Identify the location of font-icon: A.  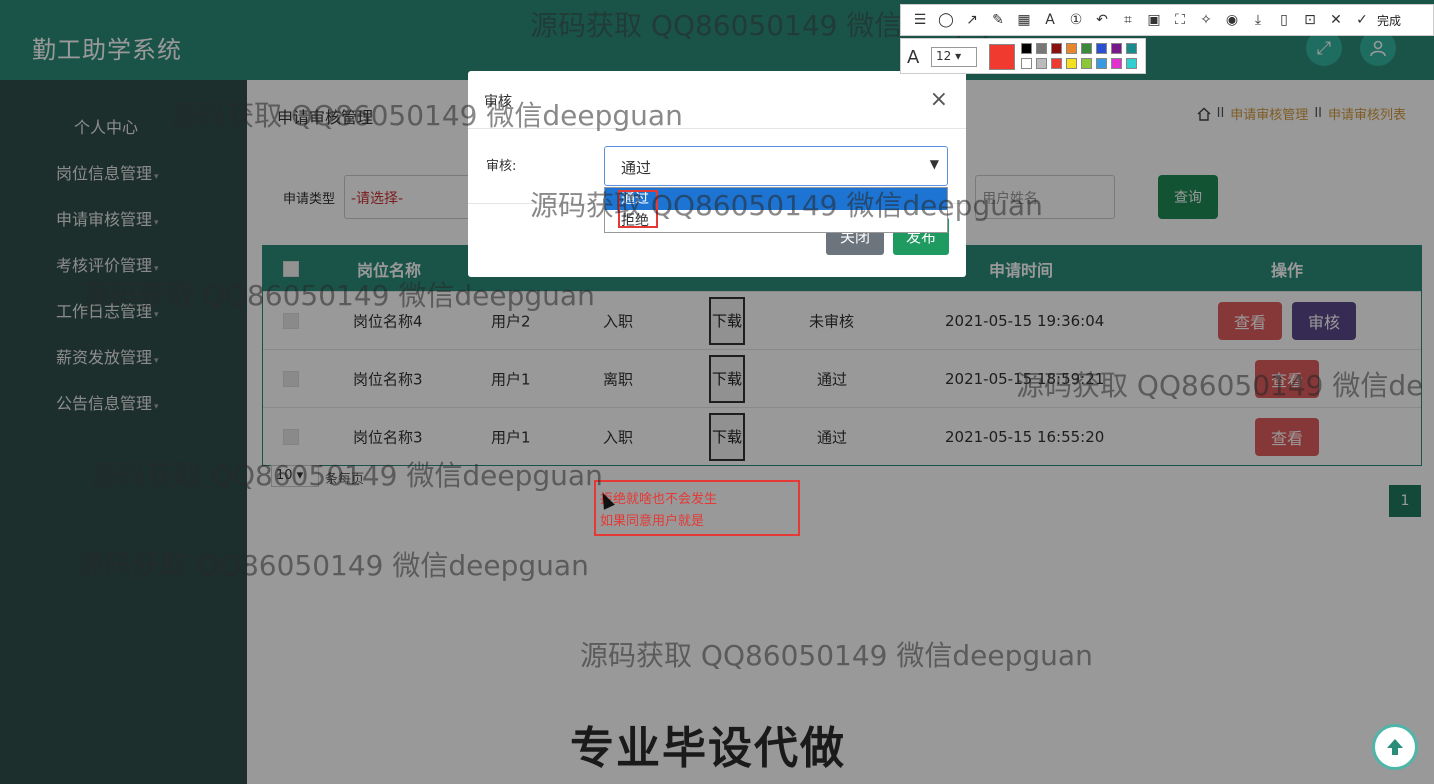
(913, 57).